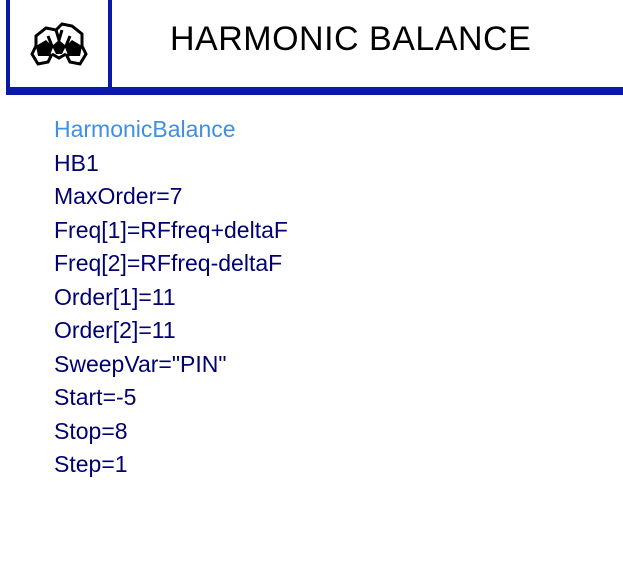  I want to click on parameter-order-1: Order[1]=11, so click(171, 298).